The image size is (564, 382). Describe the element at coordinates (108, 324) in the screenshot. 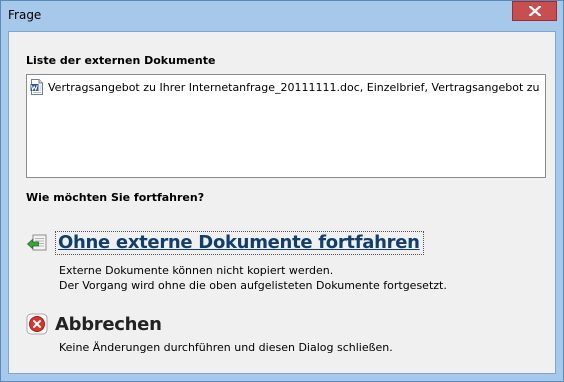

I see `cancel-button: Abbrechen` at that location.